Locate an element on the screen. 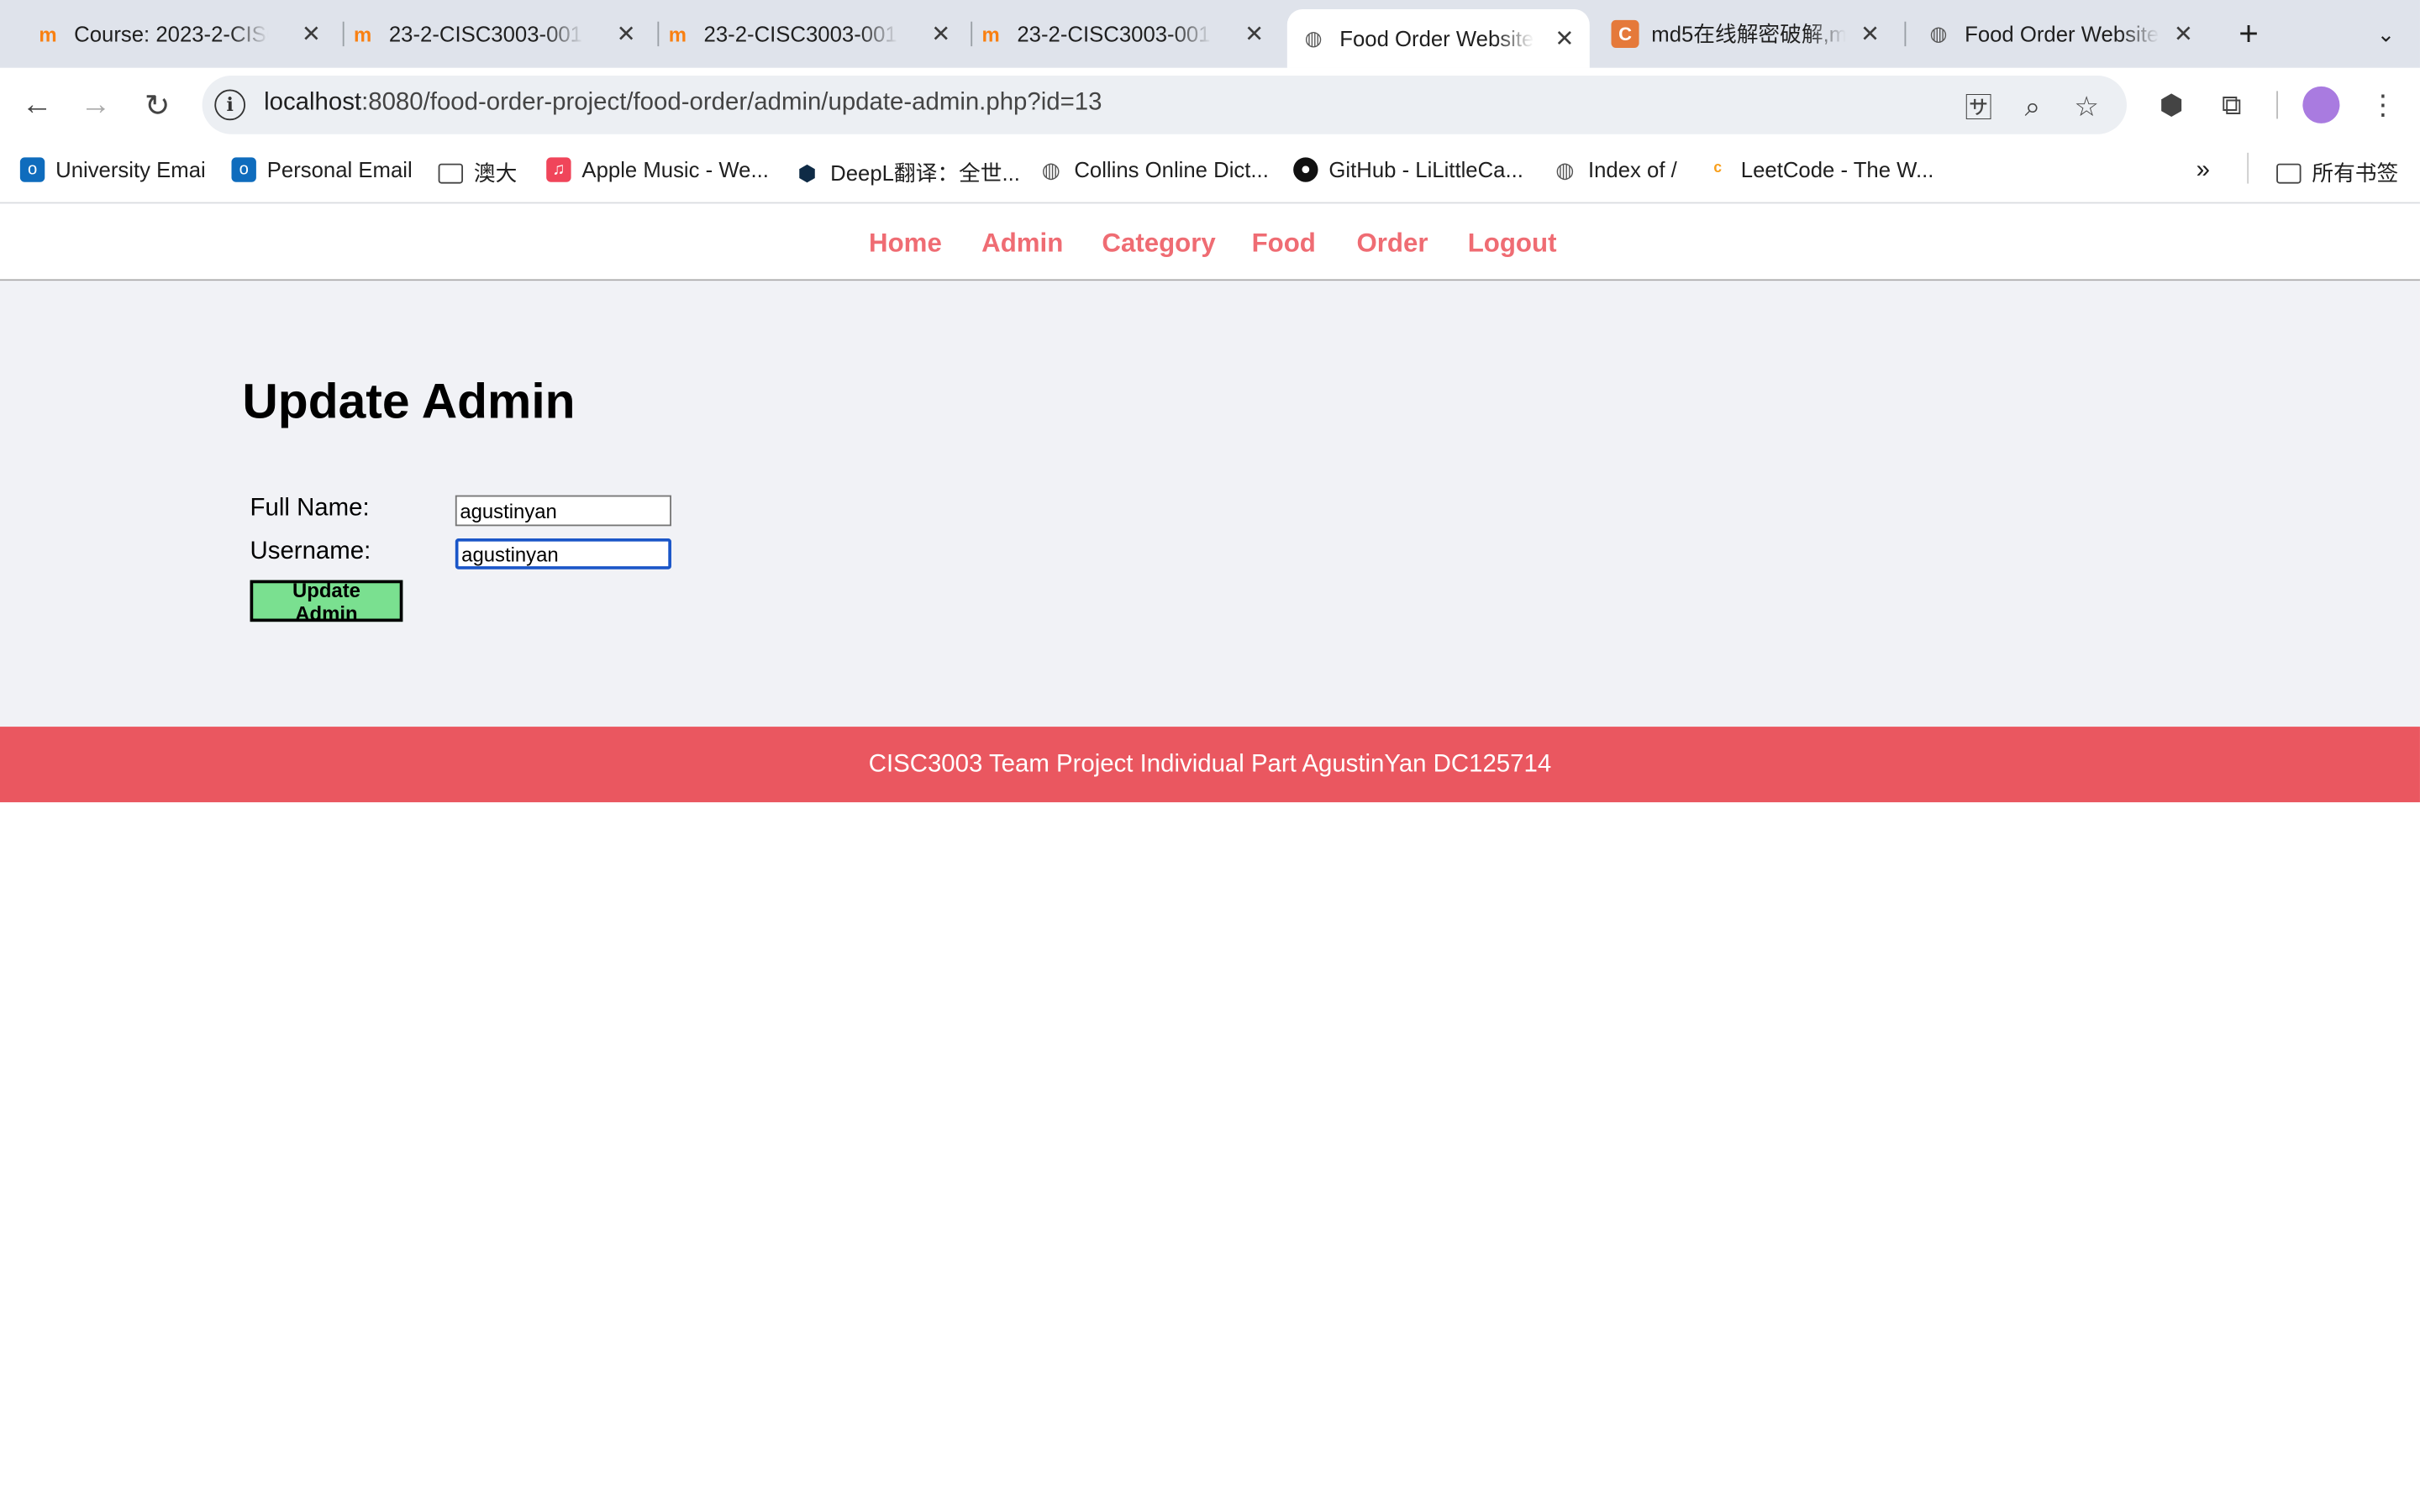 This screenshot has width=2420, height=1512. forward-button: → is located at coordinates (96, 105).